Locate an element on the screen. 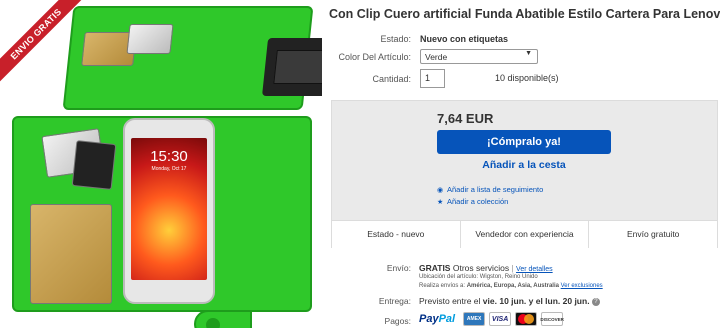 This screenshot has width=720, height=328. wallet-strap is located at coordinates (223, 319).